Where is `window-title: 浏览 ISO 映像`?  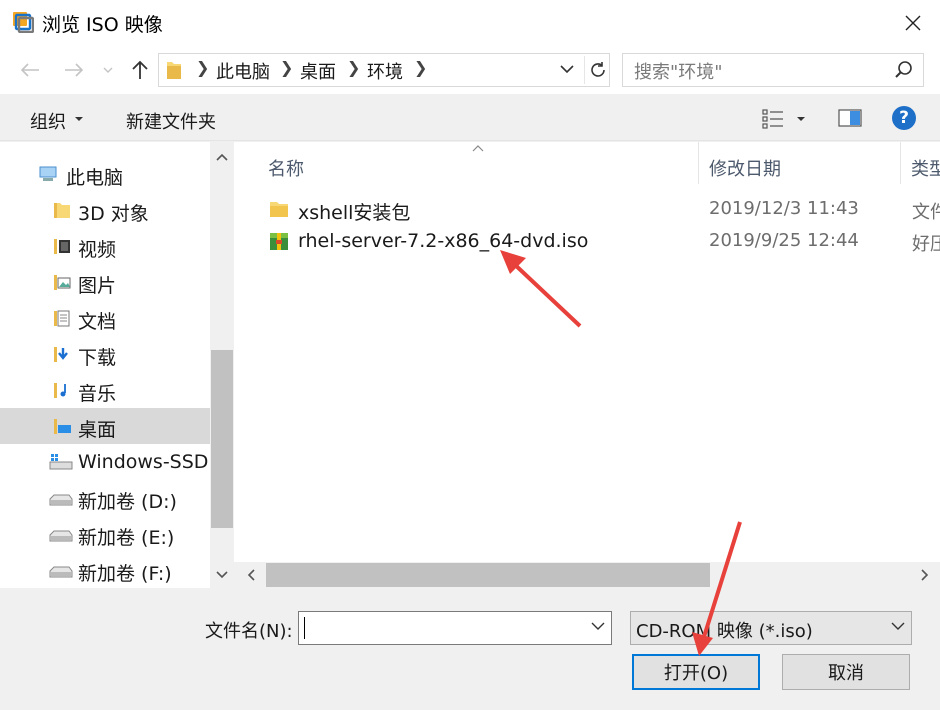
window-title: 浏览 ISO 映像 is located at coordinates (102, 25).